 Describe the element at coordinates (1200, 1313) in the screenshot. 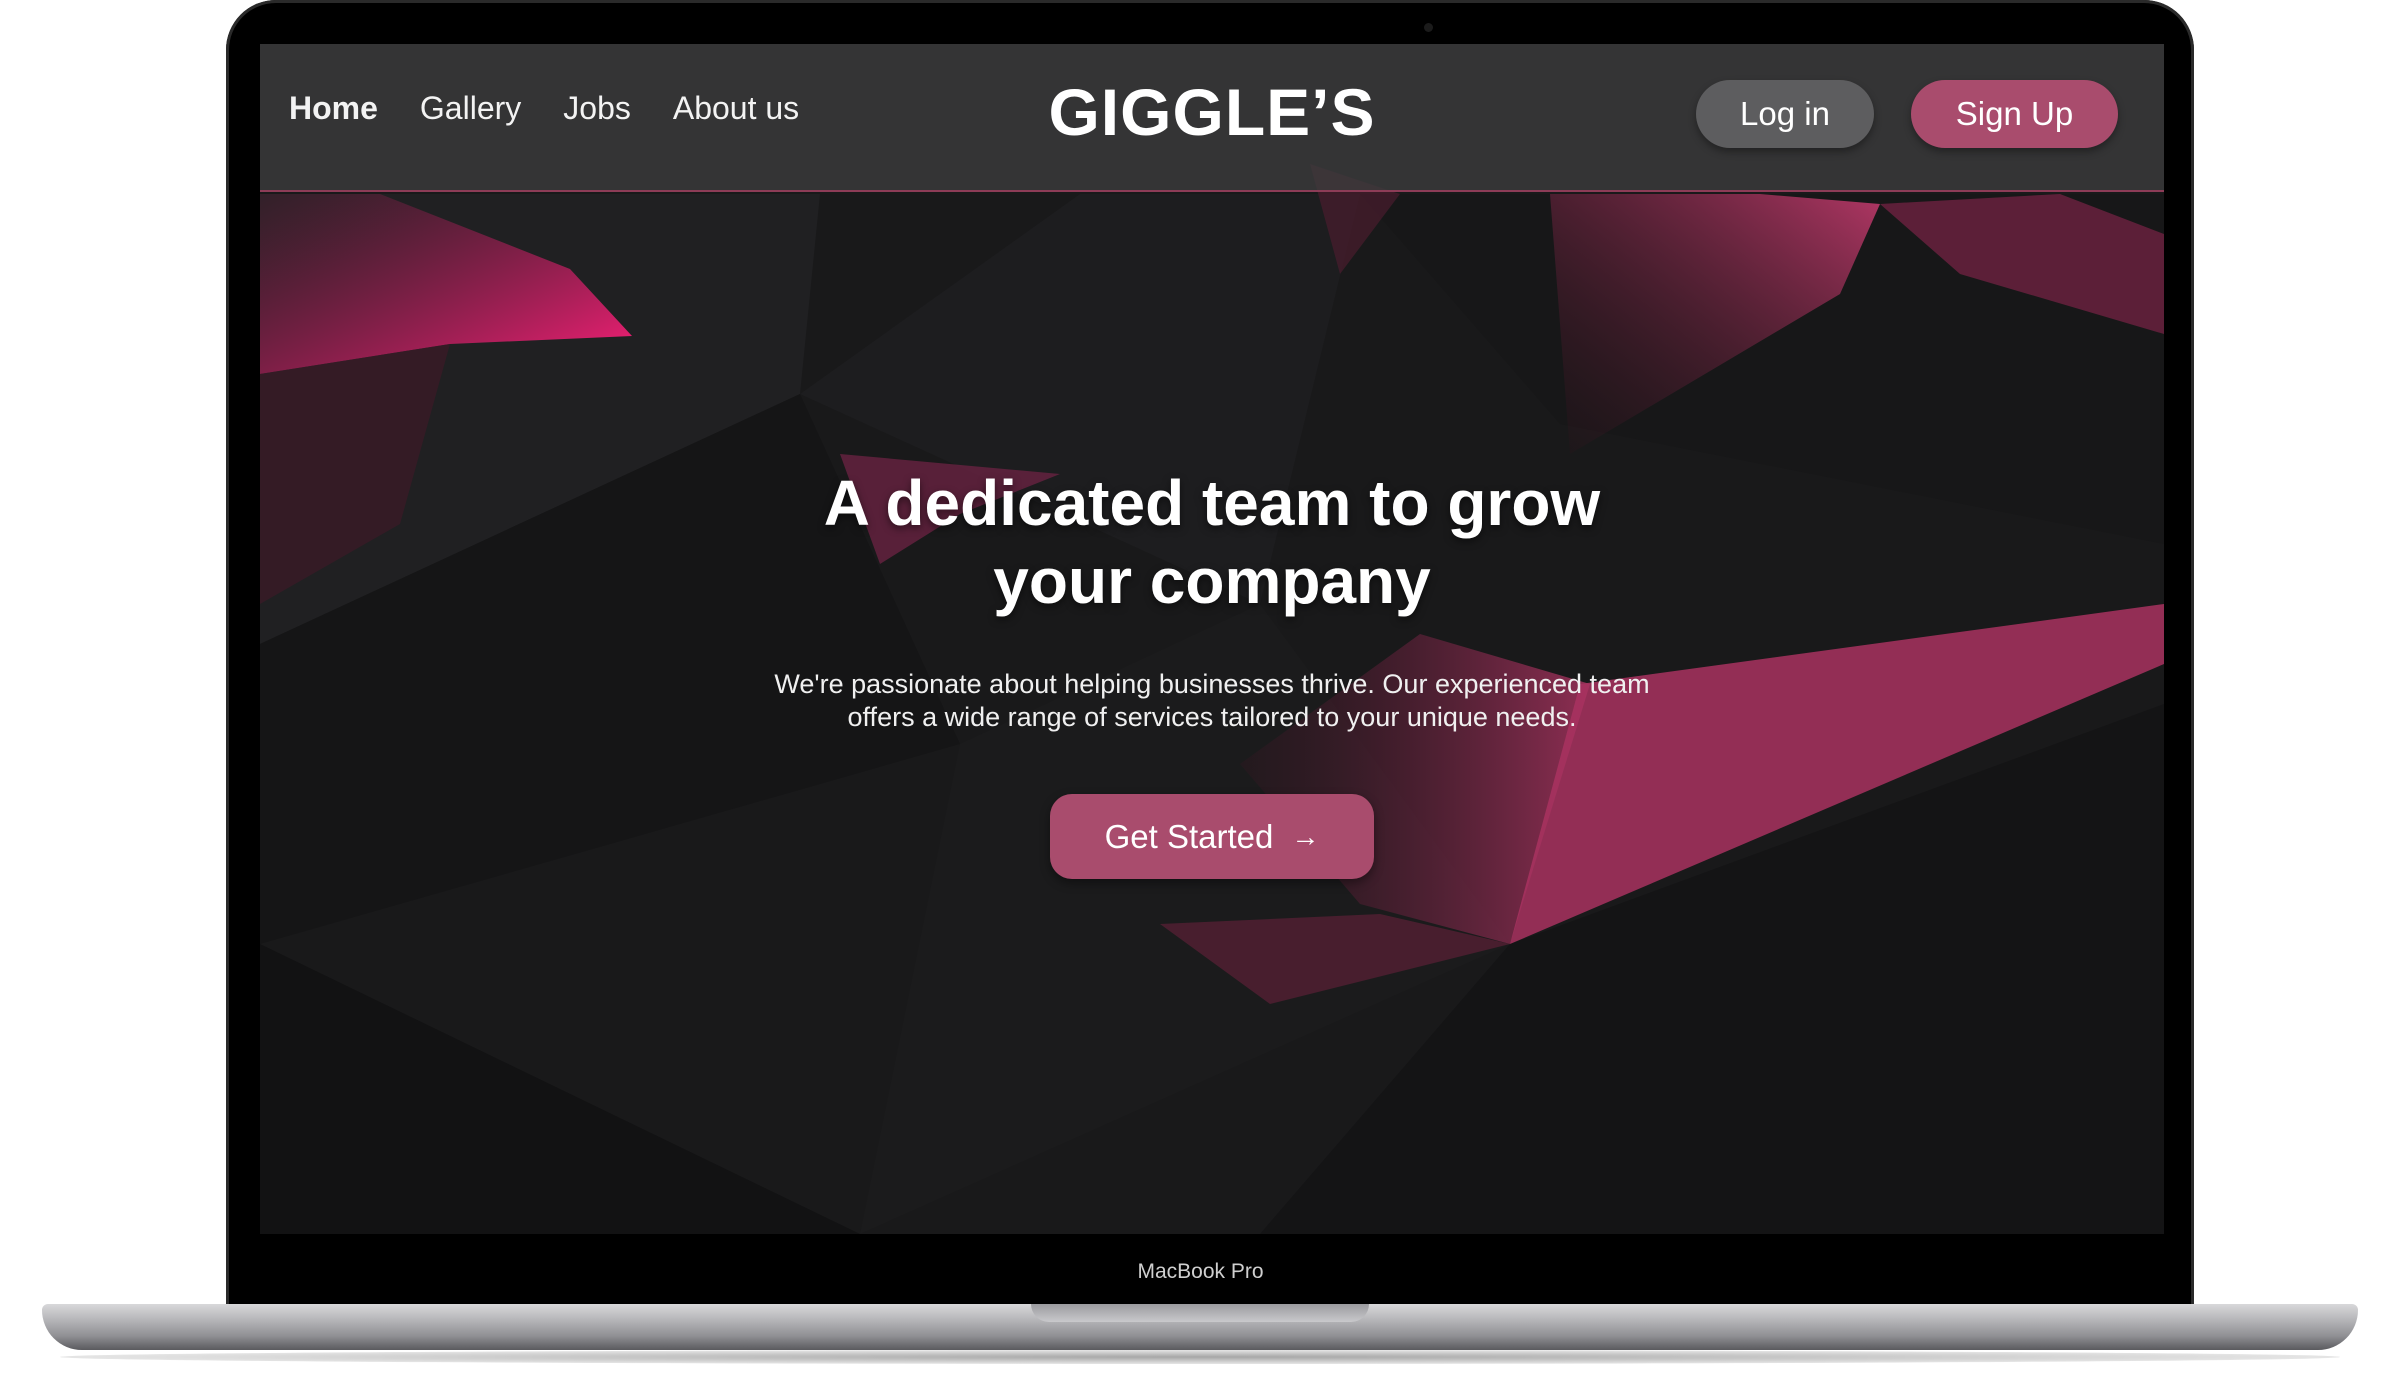

I see `laptop-base-notch` at that location.